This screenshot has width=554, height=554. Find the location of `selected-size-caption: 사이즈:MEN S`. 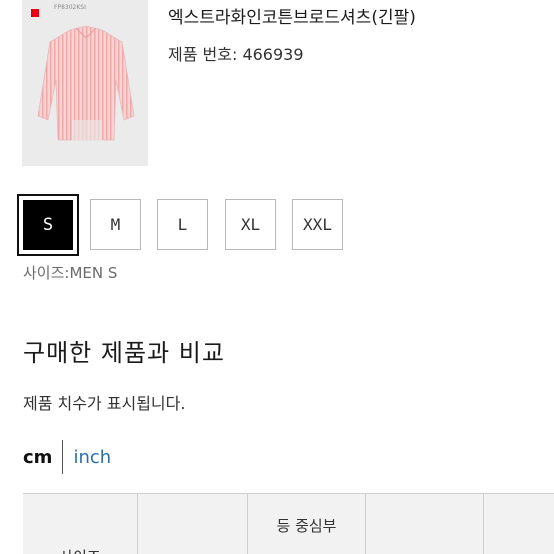

selected-size-caption: 사이즈:MEN S is located at coordinates (70, 273).